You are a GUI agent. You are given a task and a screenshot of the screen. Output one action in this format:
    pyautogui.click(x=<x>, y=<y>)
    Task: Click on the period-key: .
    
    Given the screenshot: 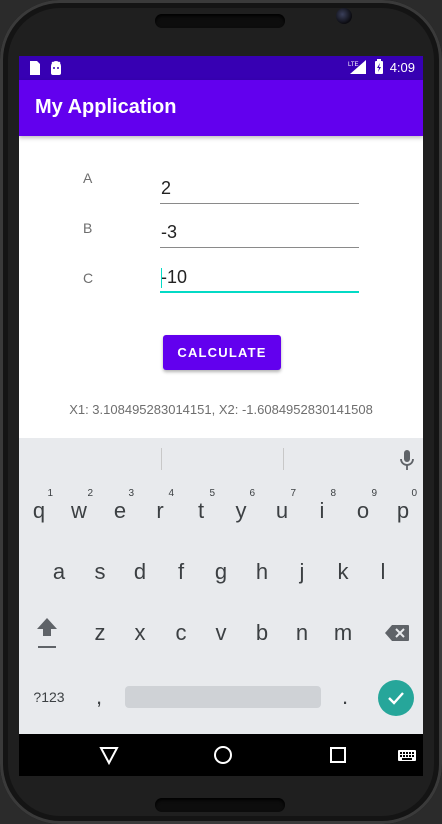 What is the action you would take?
    pyautogui.click(x=345, y=697)
    